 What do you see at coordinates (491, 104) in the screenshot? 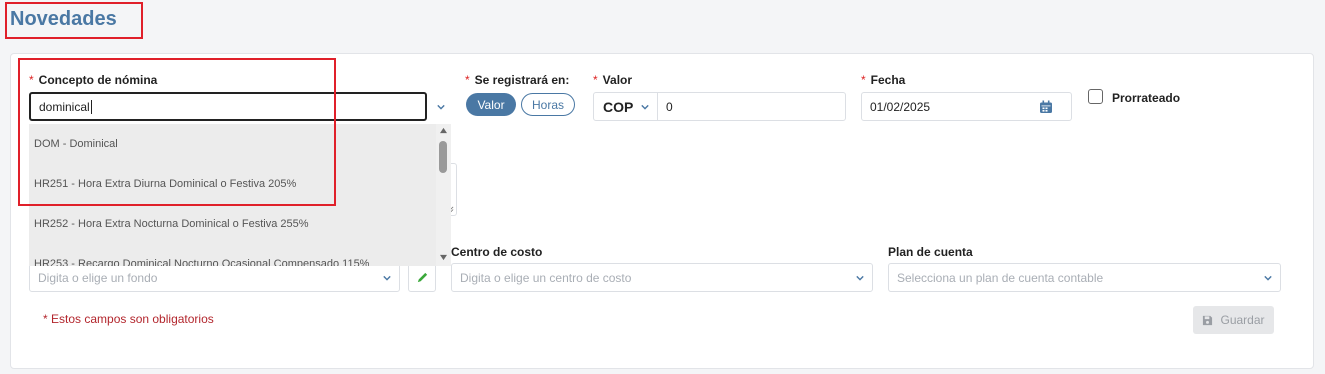
I see `registro-option-valor: Valor` at bounding box center [491, 104].